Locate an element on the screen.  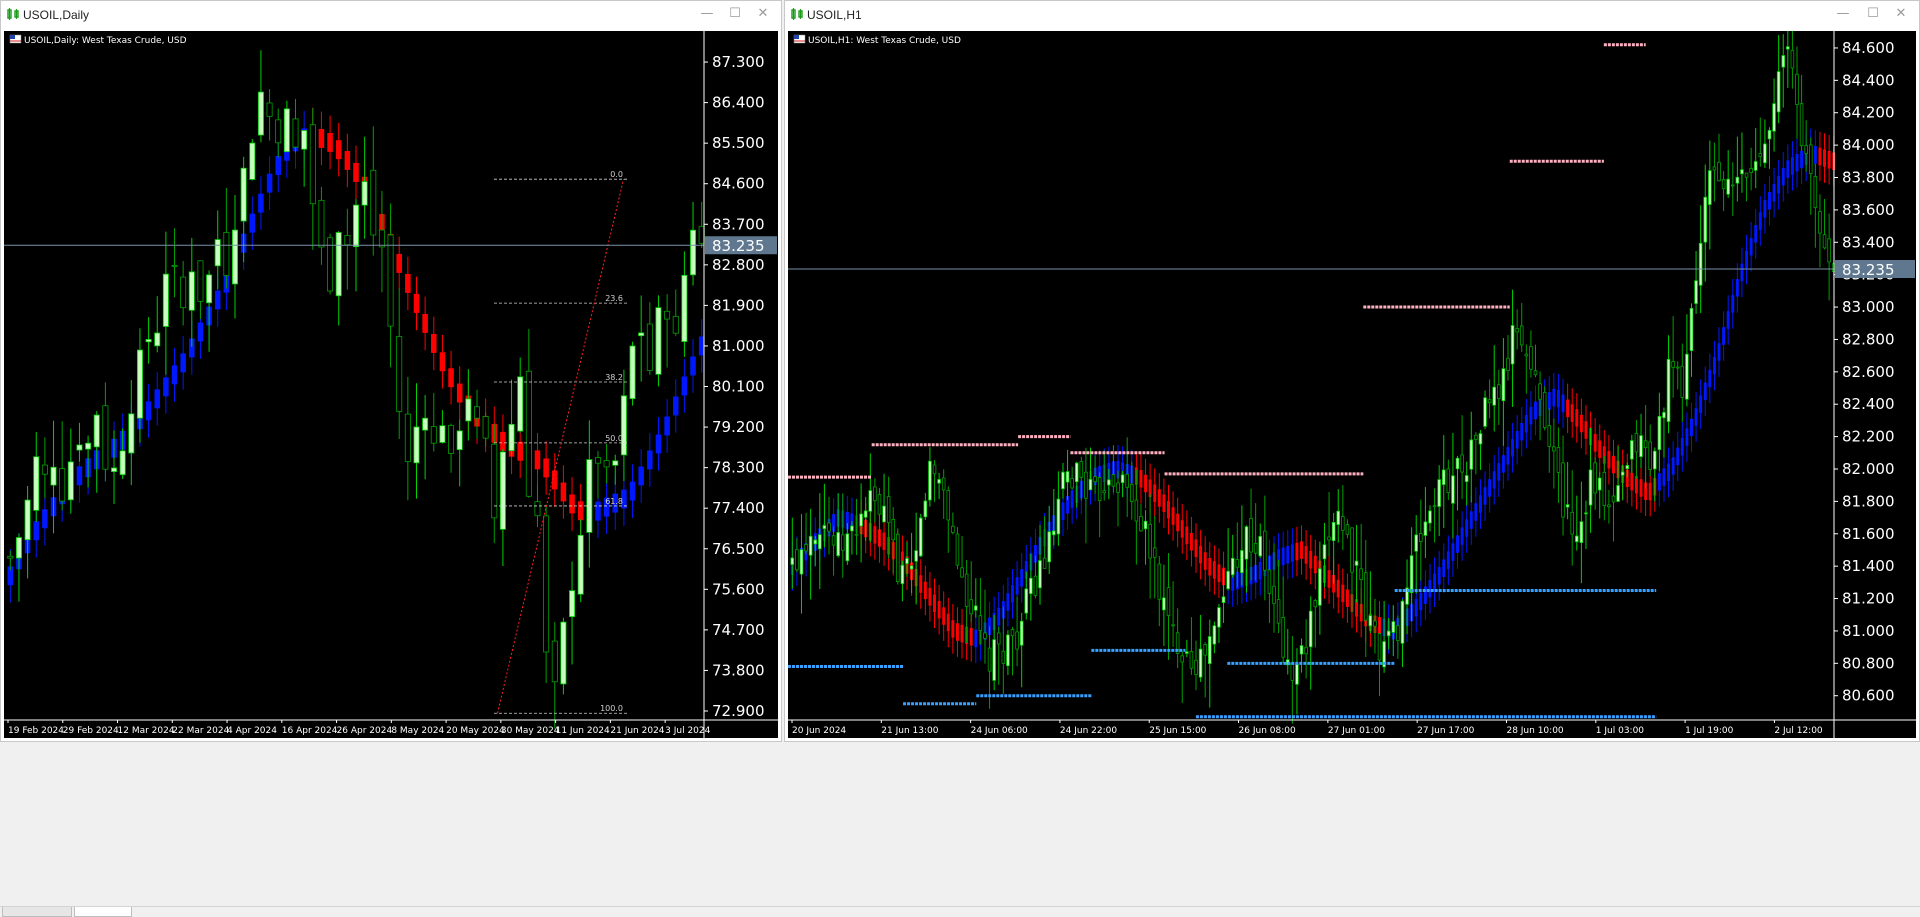
title-bar-h1: USOIL,H1 — ☐ ✕ is located at coordinates (1352, 15).